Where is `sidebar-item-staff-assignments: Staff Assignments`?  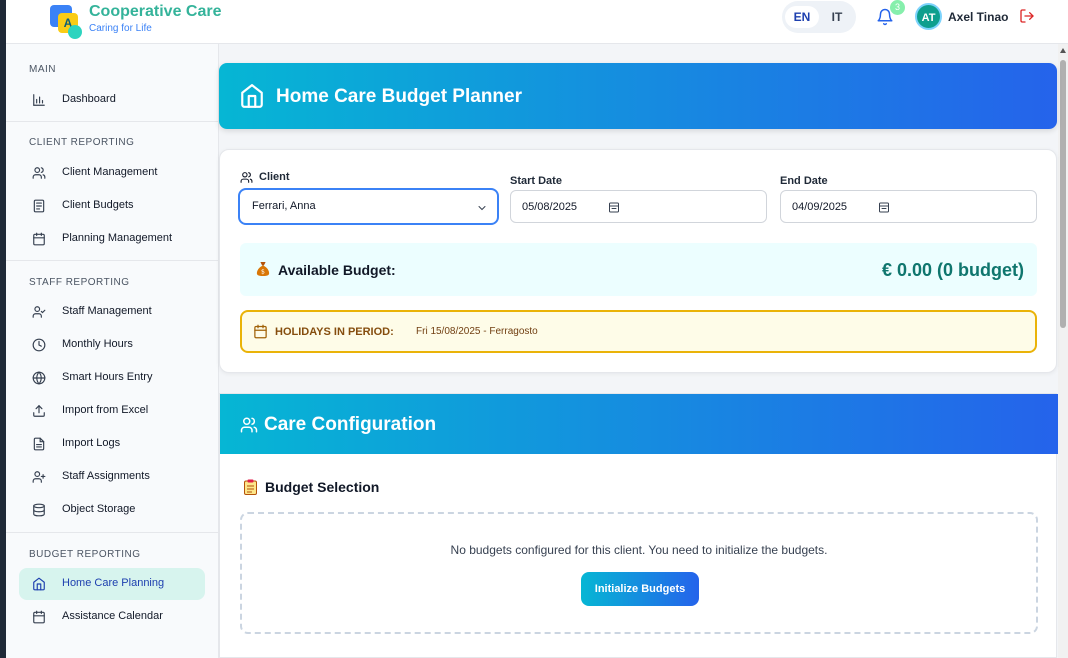
sidebar-item-staff-assignments: Staff Assignments is located at coordinates (112, 477).